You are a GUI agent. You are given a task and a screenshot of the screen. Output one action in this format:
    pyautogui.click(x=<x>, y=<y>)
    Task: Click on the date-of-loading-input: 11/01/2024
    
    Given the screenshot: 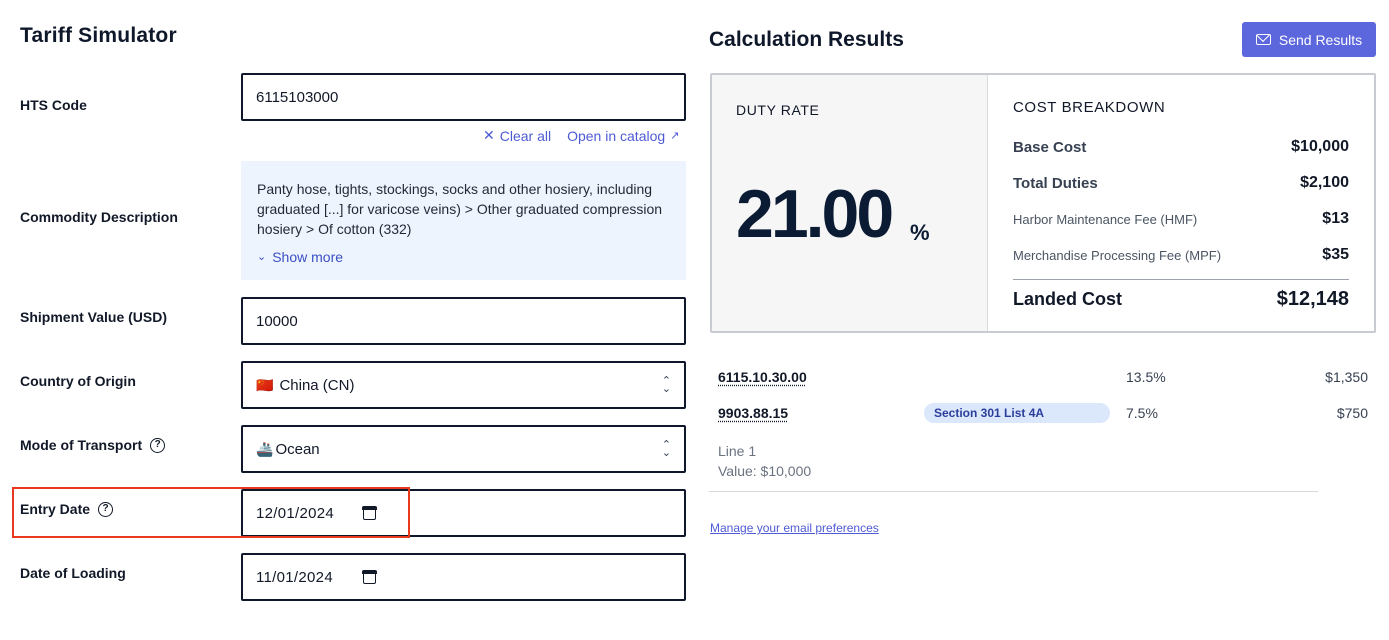 What is the action you would take?
    pyautogui.click(x=463, y=577)
    